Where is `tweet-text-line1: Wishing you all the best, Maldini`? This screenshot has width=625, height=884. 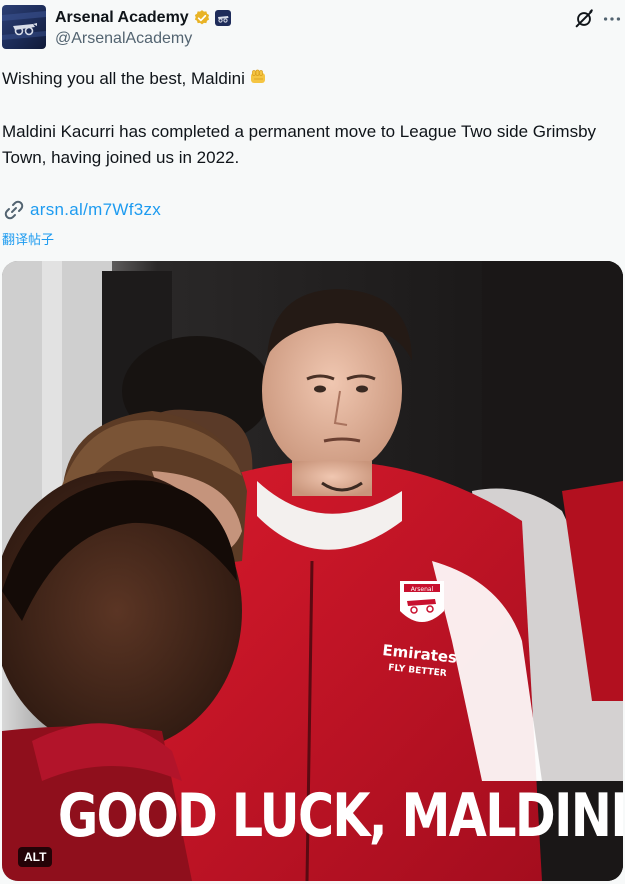
tweet-text-line1: Wishing you all the best, Maldini is located at coordinates (308, 79).